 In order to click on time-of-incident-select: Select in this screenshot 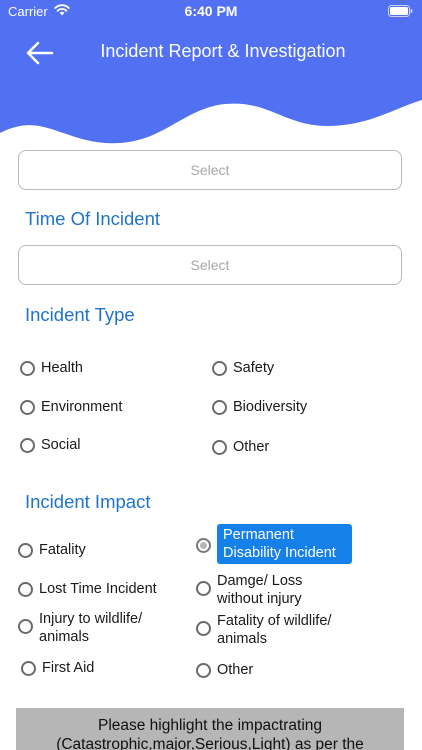, I will do `click(210, 265)`.